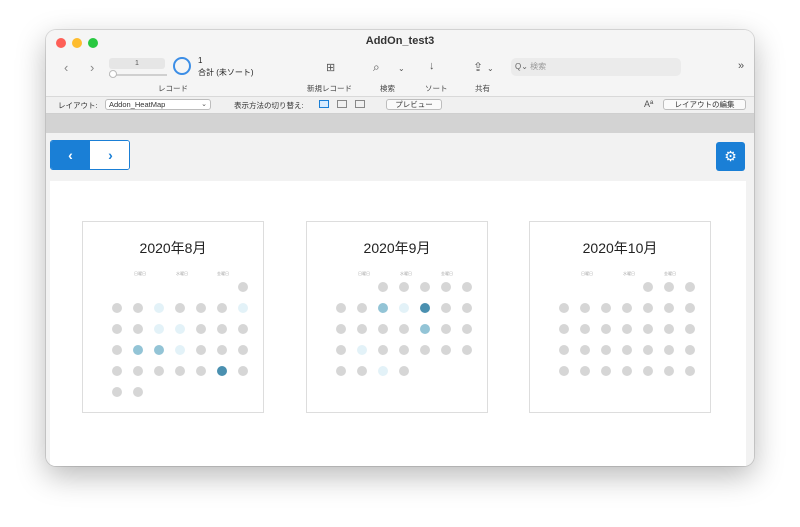 Image resolution: width=800 pixels, height=527 pixels. Describe the element at coordinates (478, 67) in the screenshot. I see `share-icon: ⇪` at that location.